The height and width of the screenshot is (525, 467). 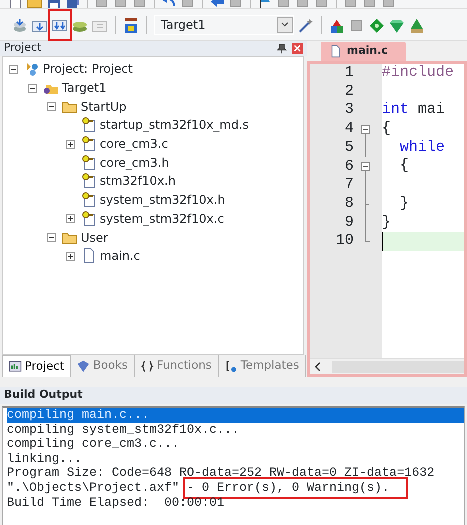 I want to click on panel-title: Project, so click(x=23, y=48).